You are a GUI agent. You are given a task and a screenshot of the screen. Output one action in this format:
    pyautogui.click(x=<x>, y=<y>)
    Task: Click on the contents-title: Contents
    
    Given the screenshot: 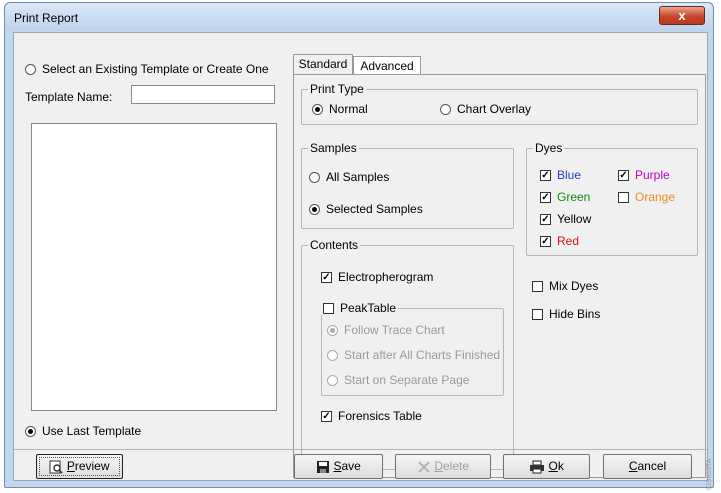 What is the action you would take?
    pyautogui.click(x=334, y=245)
    